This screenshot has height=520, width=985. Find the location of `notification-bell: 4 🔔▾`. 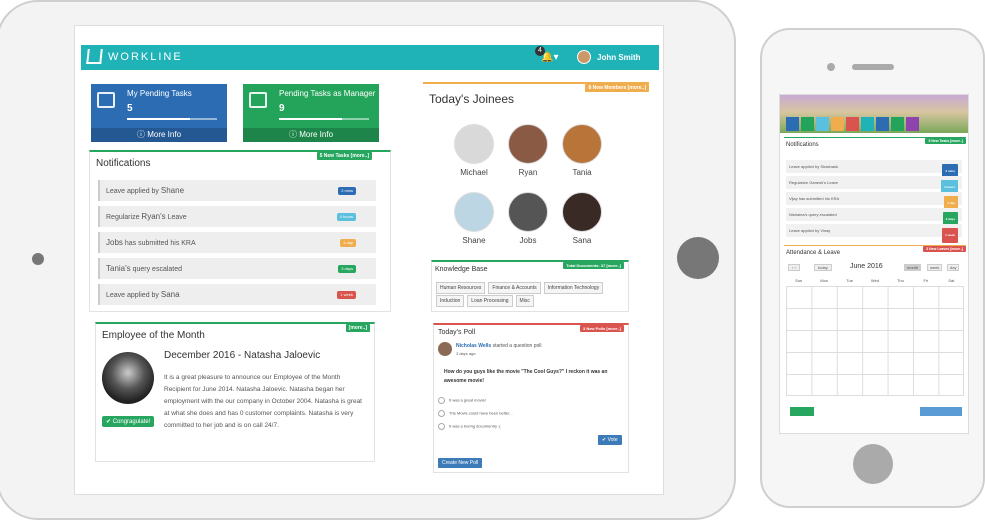

notification-bell: 4 🔔▾ is located at coordinates (546, 54).